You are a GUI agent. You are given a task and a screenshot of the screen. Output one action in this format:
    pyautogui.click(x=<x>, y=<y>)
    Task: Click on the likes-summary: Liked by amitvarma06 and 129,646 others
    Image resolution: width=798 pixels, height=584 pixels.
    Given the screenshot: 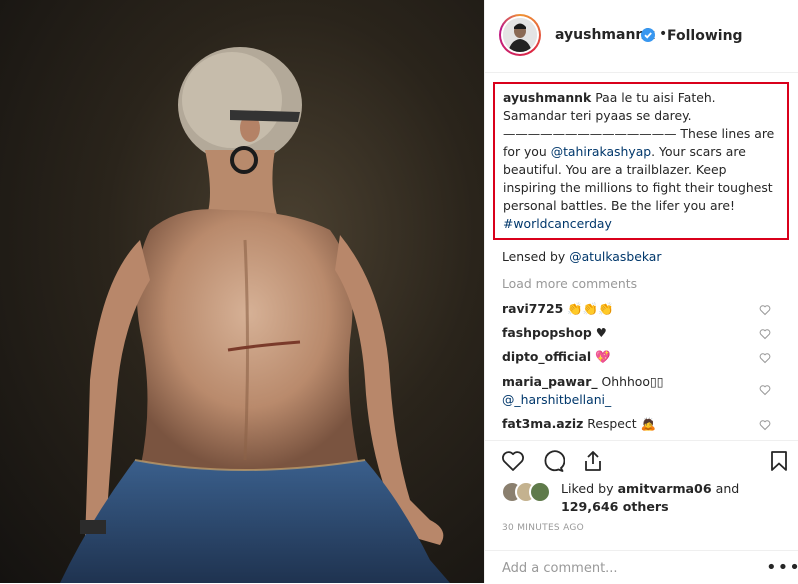 What is the action you would take?
    pyautogui.click(x=676, y=498)
    